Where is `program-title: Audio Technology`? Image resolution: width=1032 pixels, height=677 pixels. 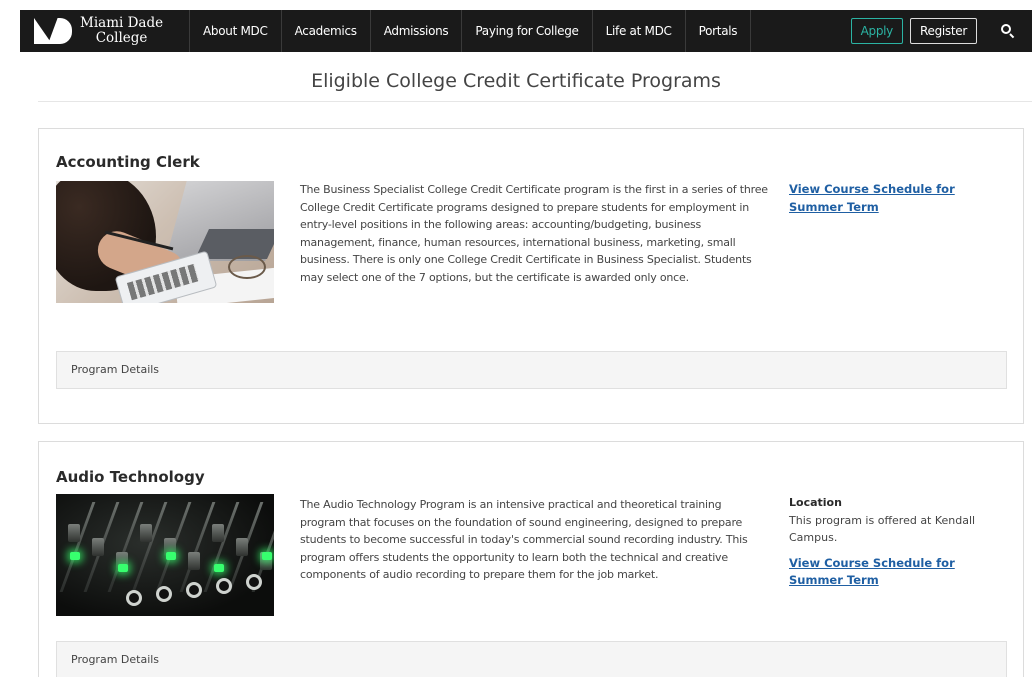
program-title: Audio Technology is located at coordinates (130, 477).